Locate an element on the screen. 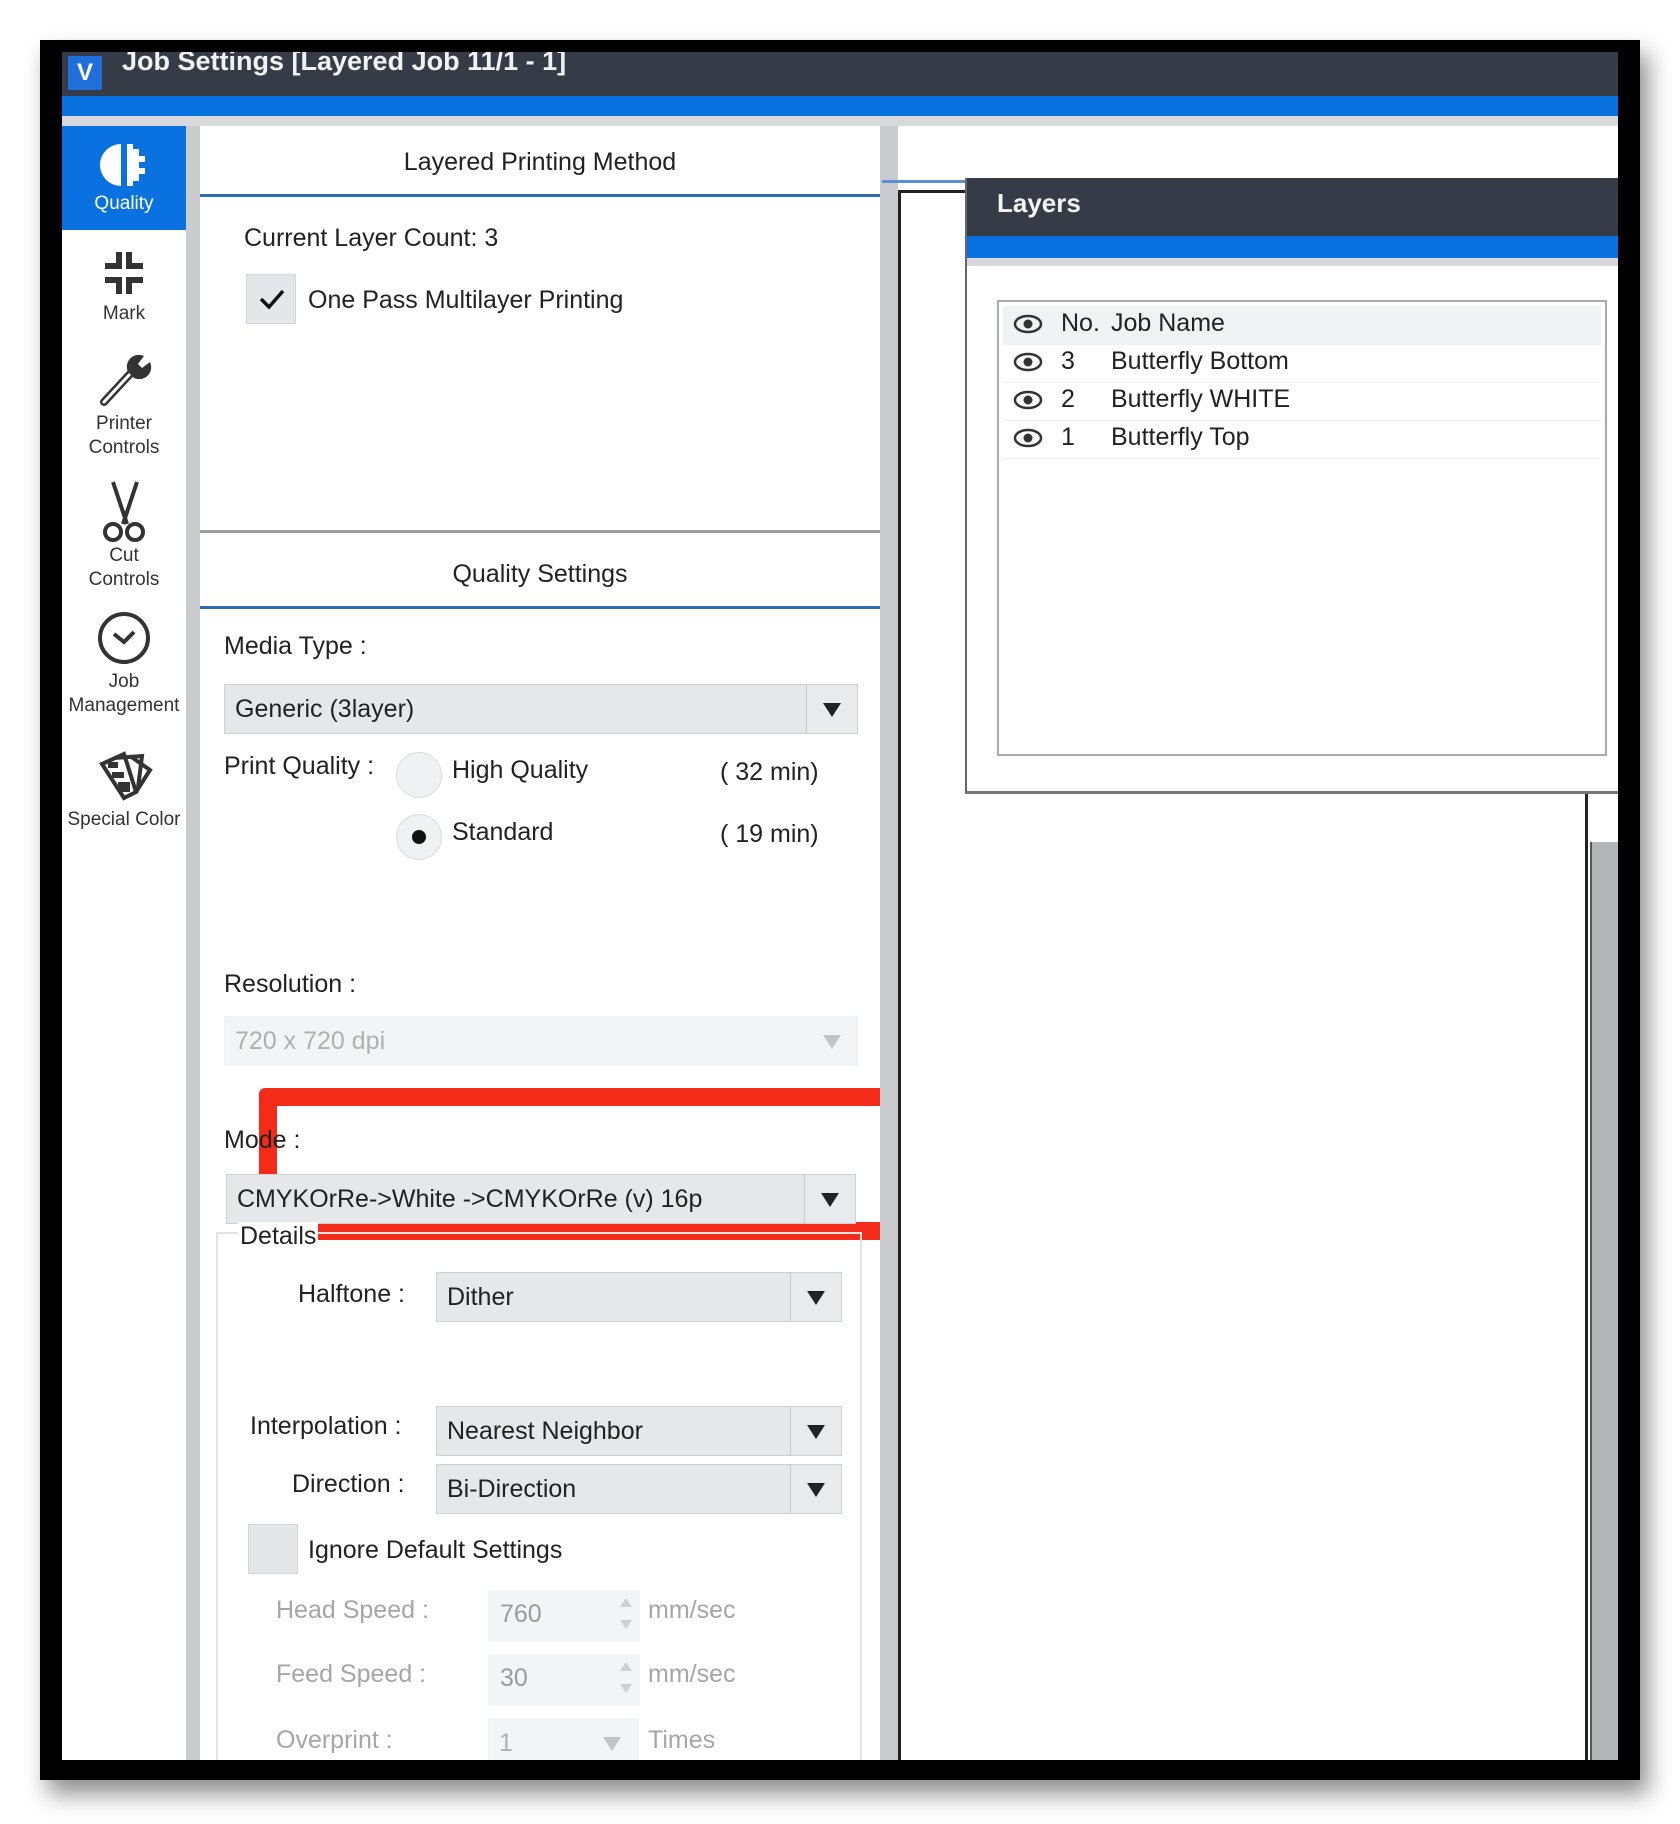 The width and height of the screenshot is (1680, 1824). panel-divider is located at coordinates (889, 943).